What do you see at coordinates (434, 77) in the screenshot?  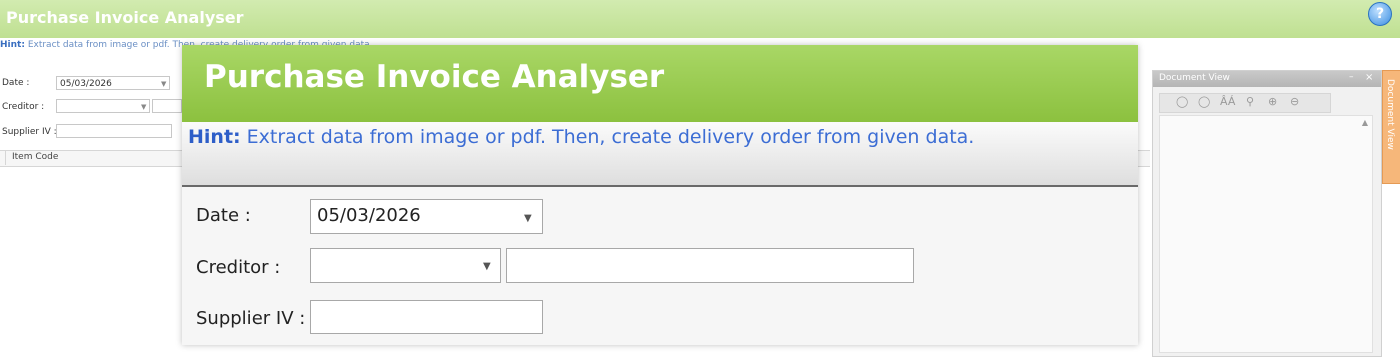 I see `zoom-title: Purchase Invoice Analyser` at bounding box center [434, 77].